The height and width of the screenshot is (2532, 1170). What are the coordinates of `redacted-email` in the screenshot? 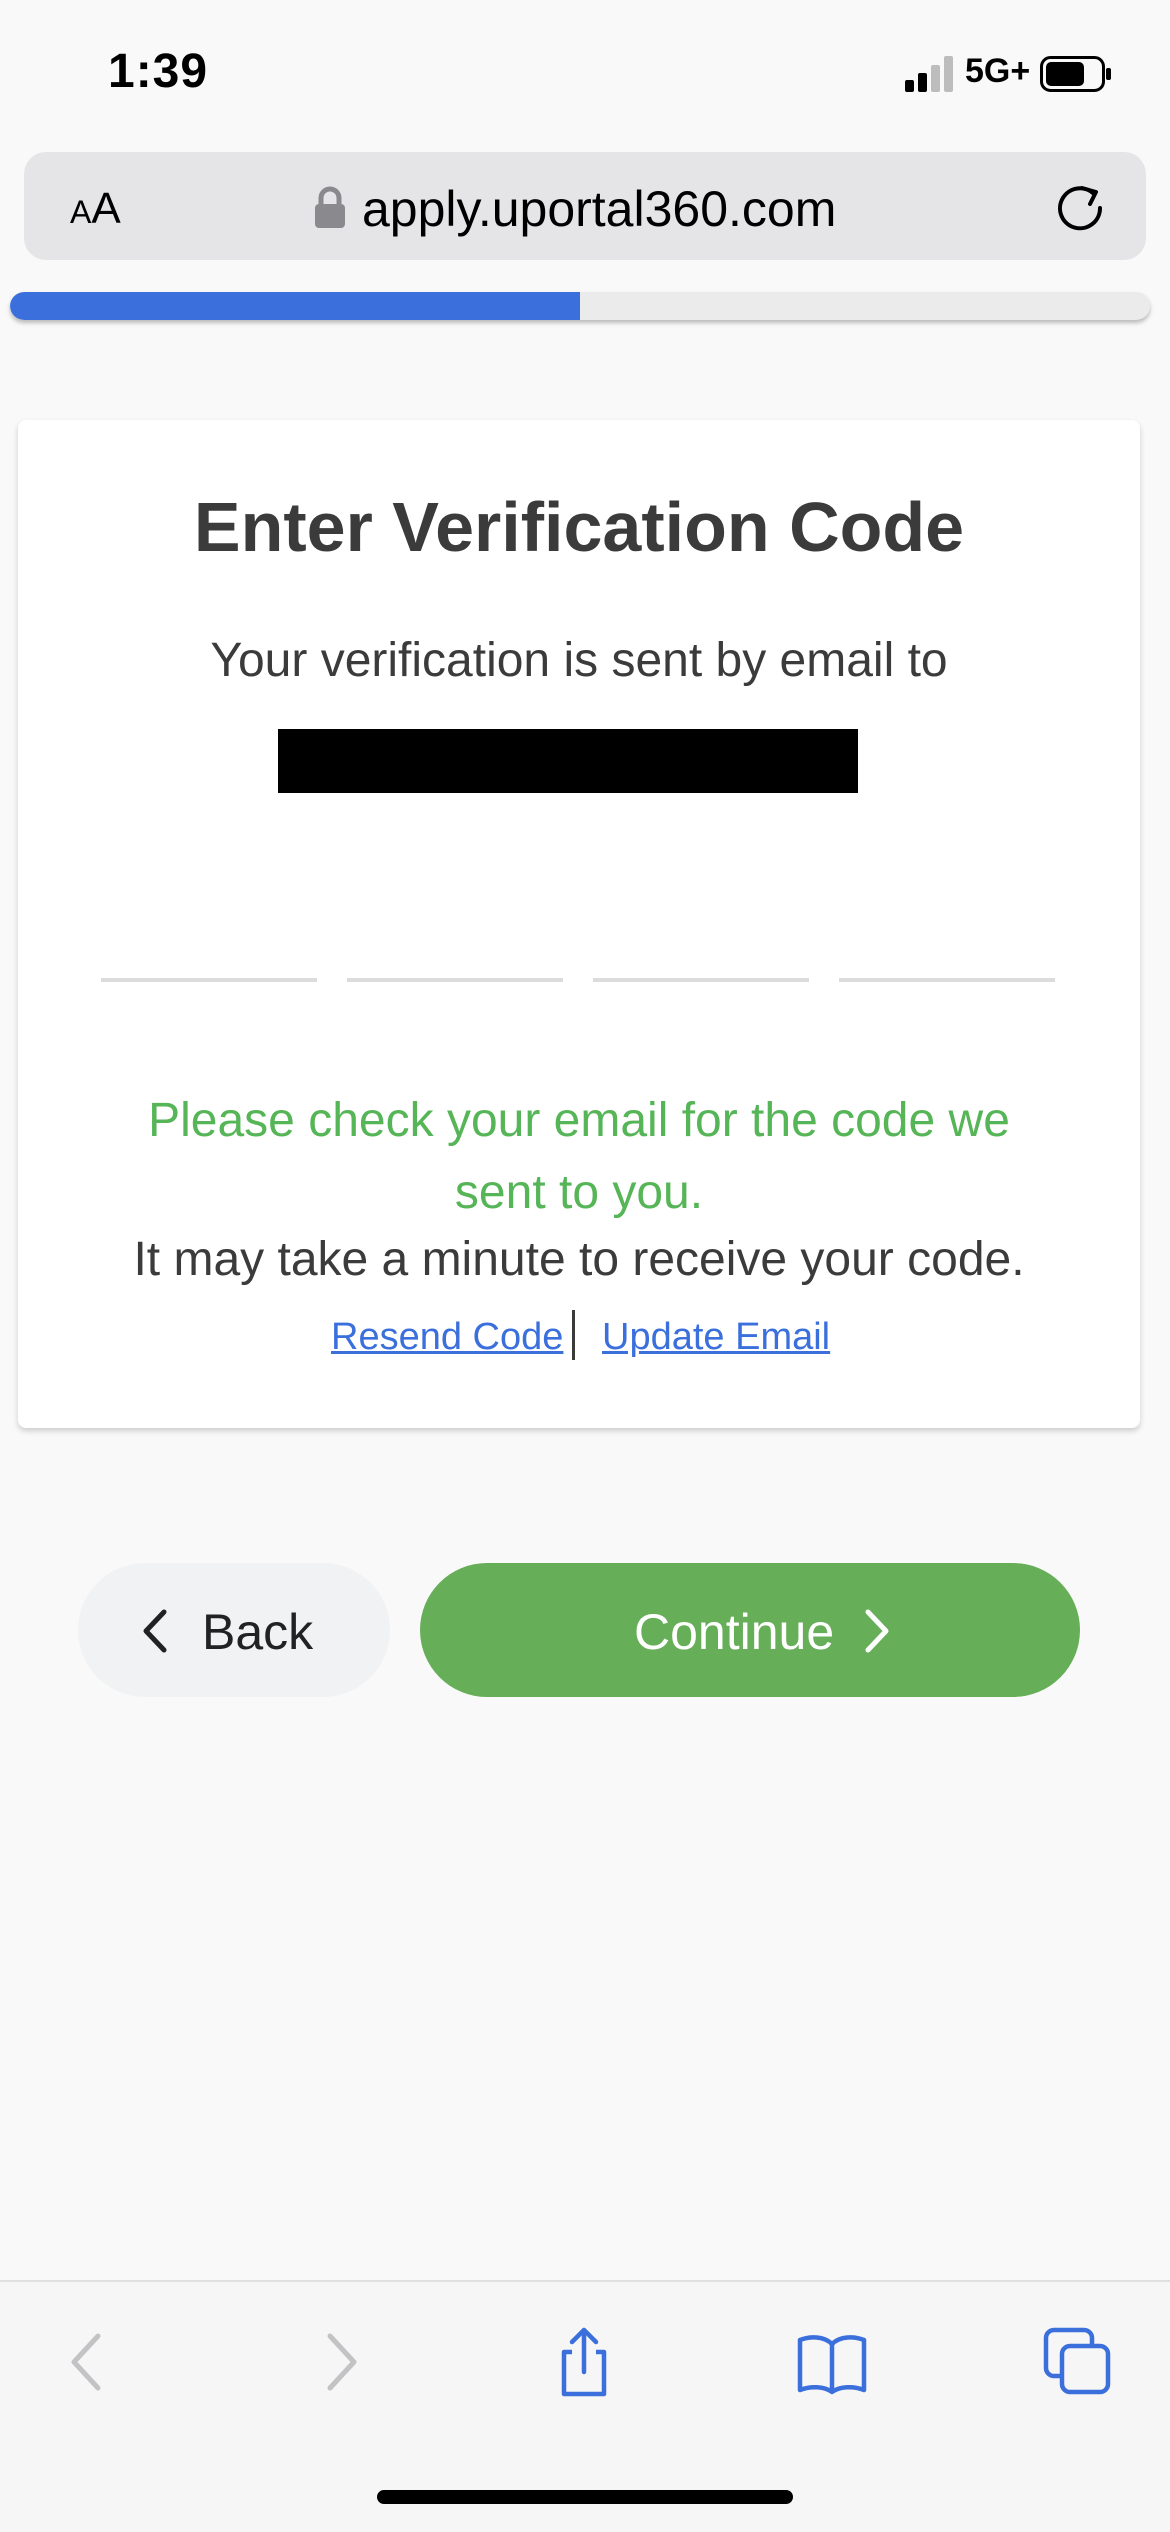 It's located at (568, 761).